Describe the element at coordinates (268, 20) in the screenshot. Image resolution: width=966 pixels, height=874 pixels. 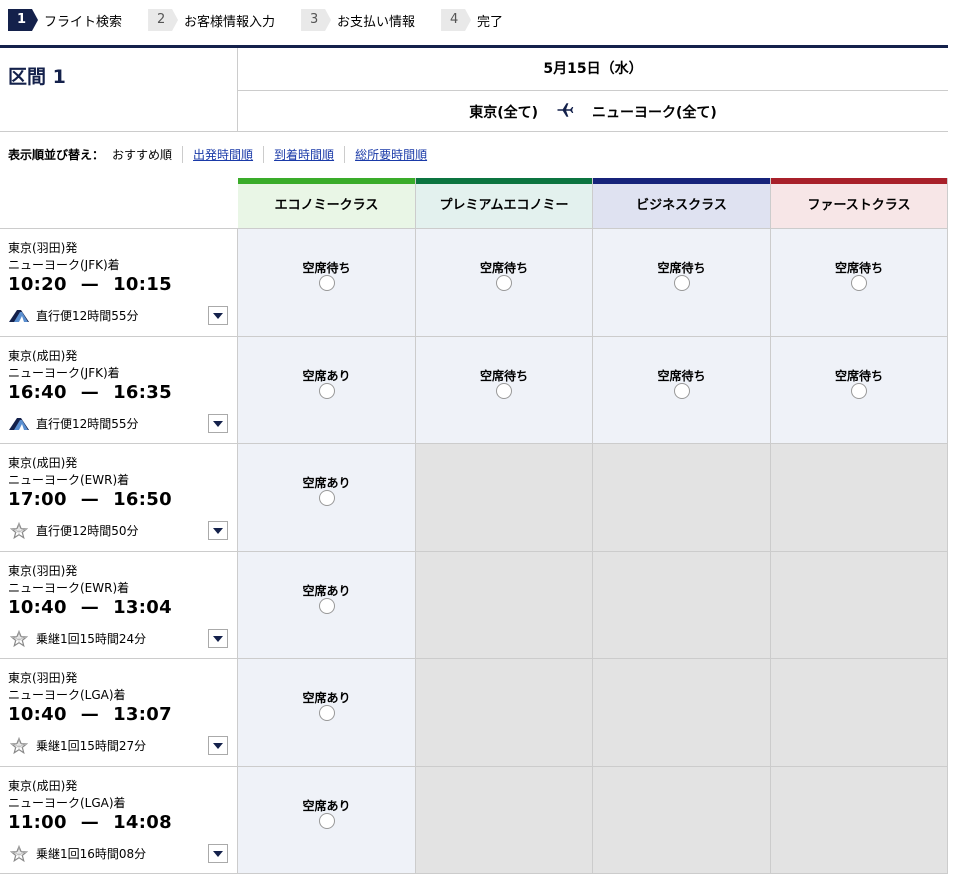
I see `progress-steps: 1 フライト検索 2 お客様情報入力 3 お支払い情報 4 完了` at that location.